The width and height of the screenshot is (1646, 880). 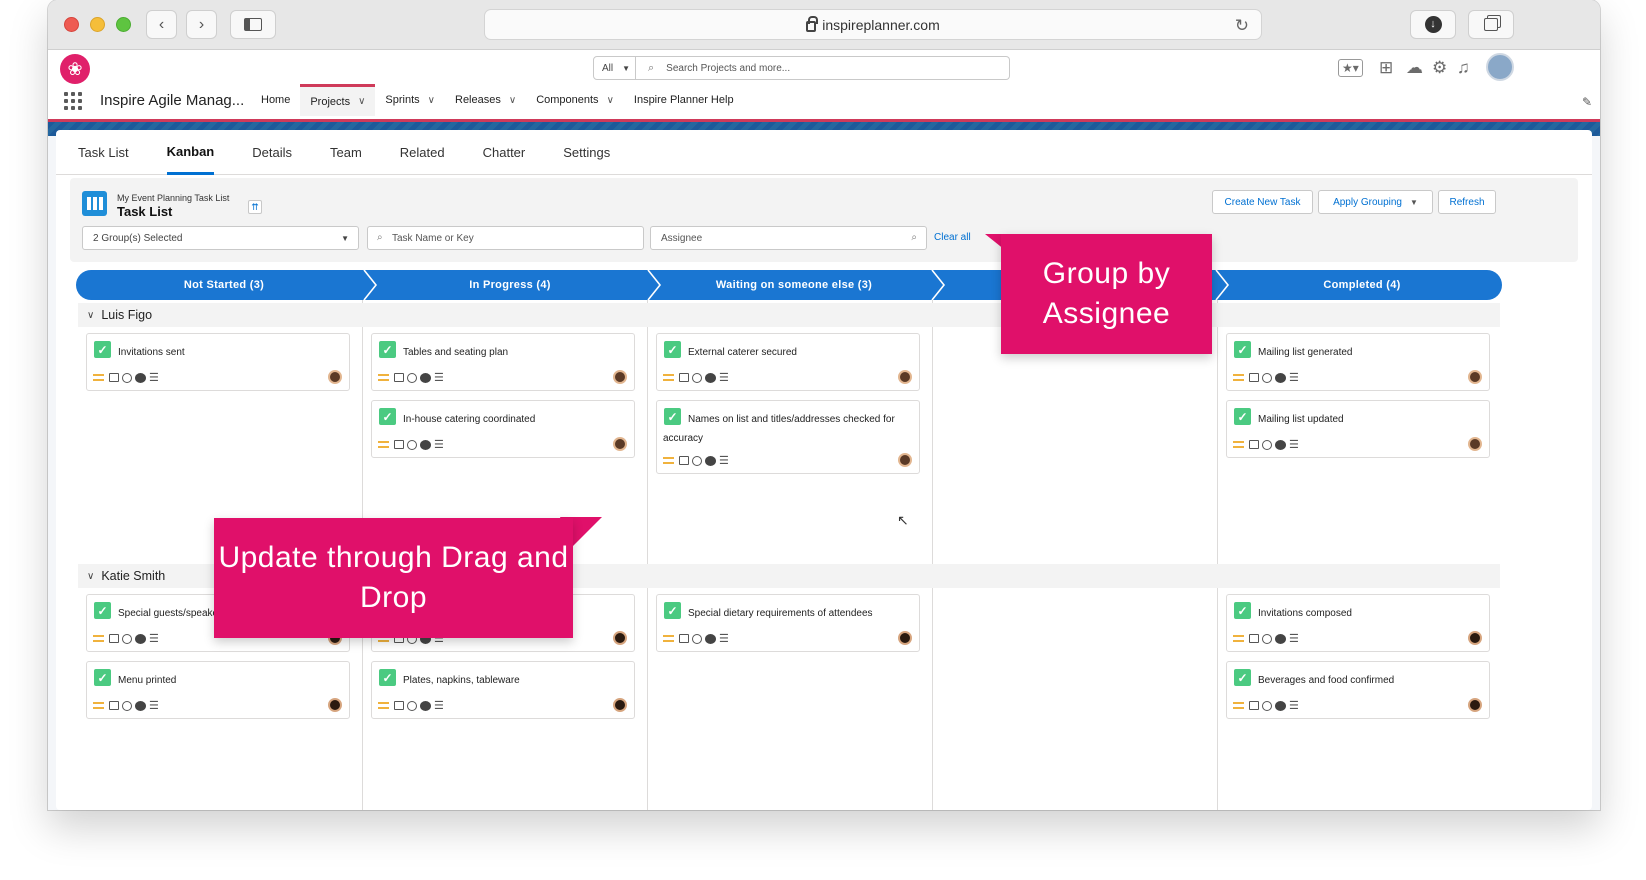 What do you see at coordinates (510, 285) in the screenshot?
I see `stage-in-progress: In Progress (4)` at bounding box center [510, 285].